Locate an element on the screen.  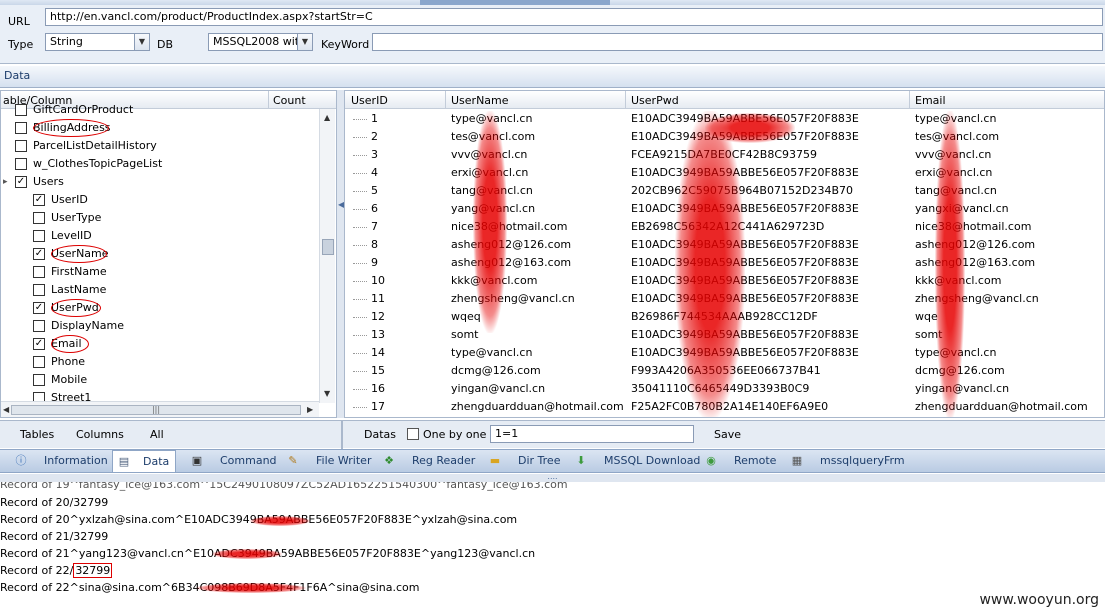
grid-col-userid: UserID is located at coordinates (369, 100).